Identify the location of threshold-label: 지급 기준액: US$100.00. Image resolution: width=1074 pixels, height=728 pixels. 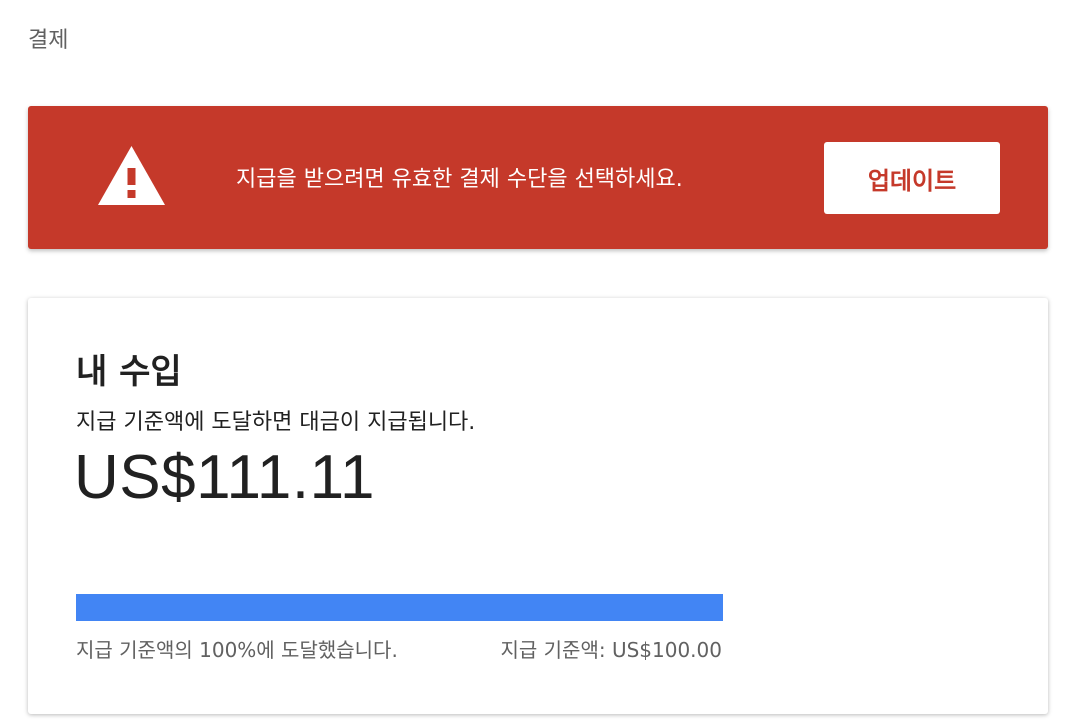
(611, 650).